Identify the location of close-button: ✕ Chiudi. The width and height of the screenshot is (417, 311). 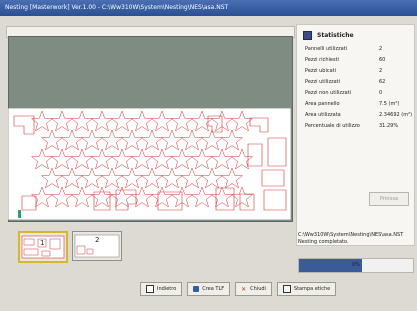
(253, 289).